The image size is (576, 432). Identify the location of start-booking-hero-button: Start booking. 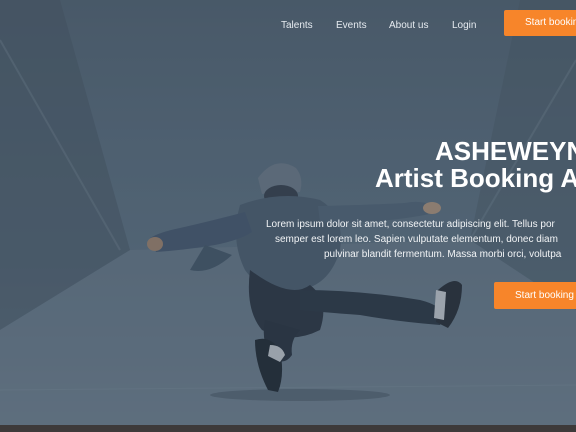
(535, 295).